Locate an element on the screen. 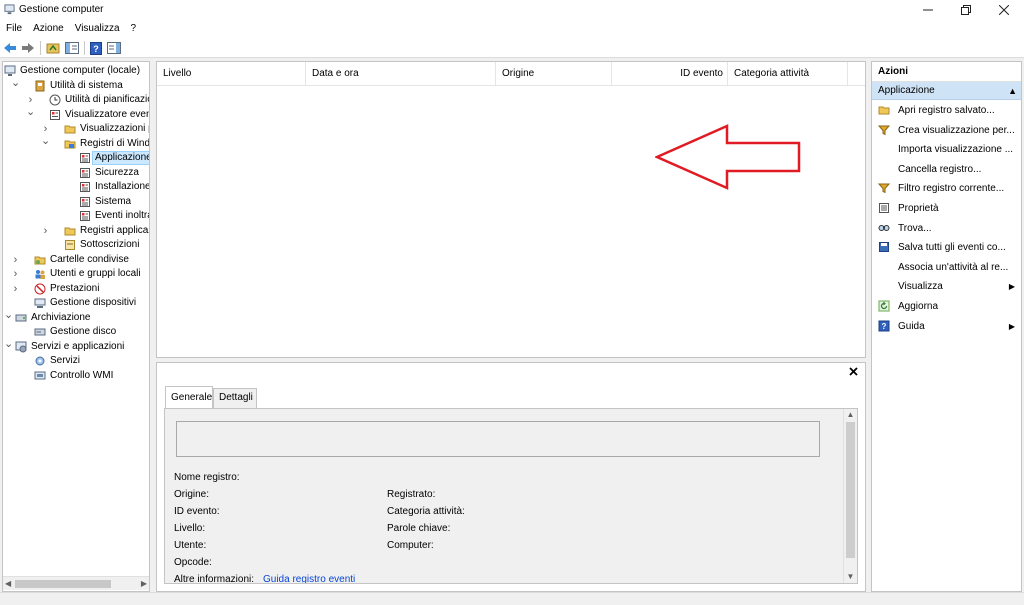 The image size is (1024, 605). tree-item: Servizi is located at coordinates (76, 361).